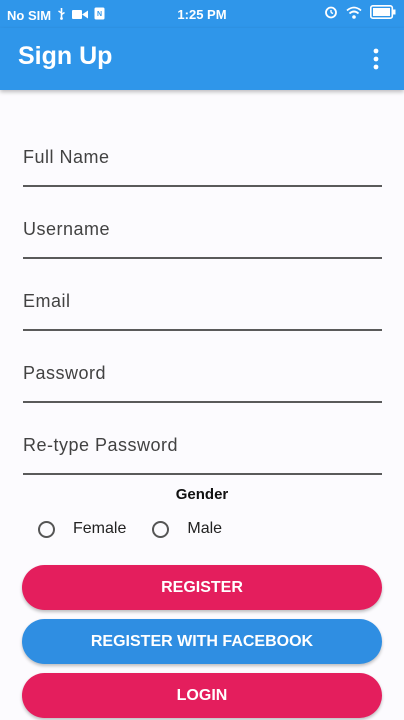  Describe the element at coordinates (202, 474) in the screenshot. I see `retype-password-underline` at that location.